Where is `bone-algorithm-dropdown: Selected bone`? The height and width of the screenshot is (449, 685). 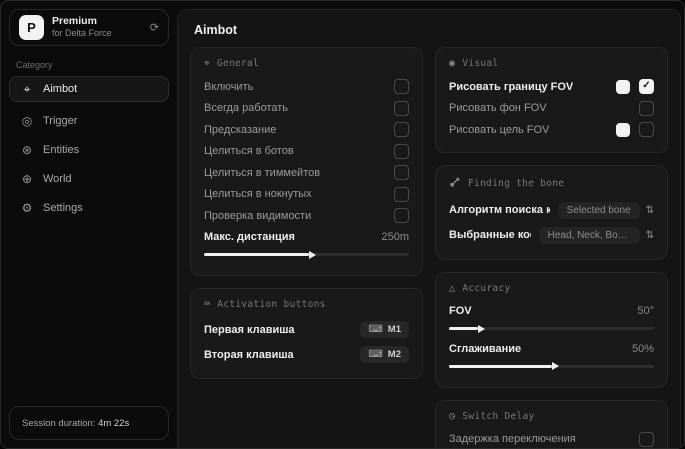
bone-algorithm-dropdown: Selected bone is located at coordinates (598, 210).